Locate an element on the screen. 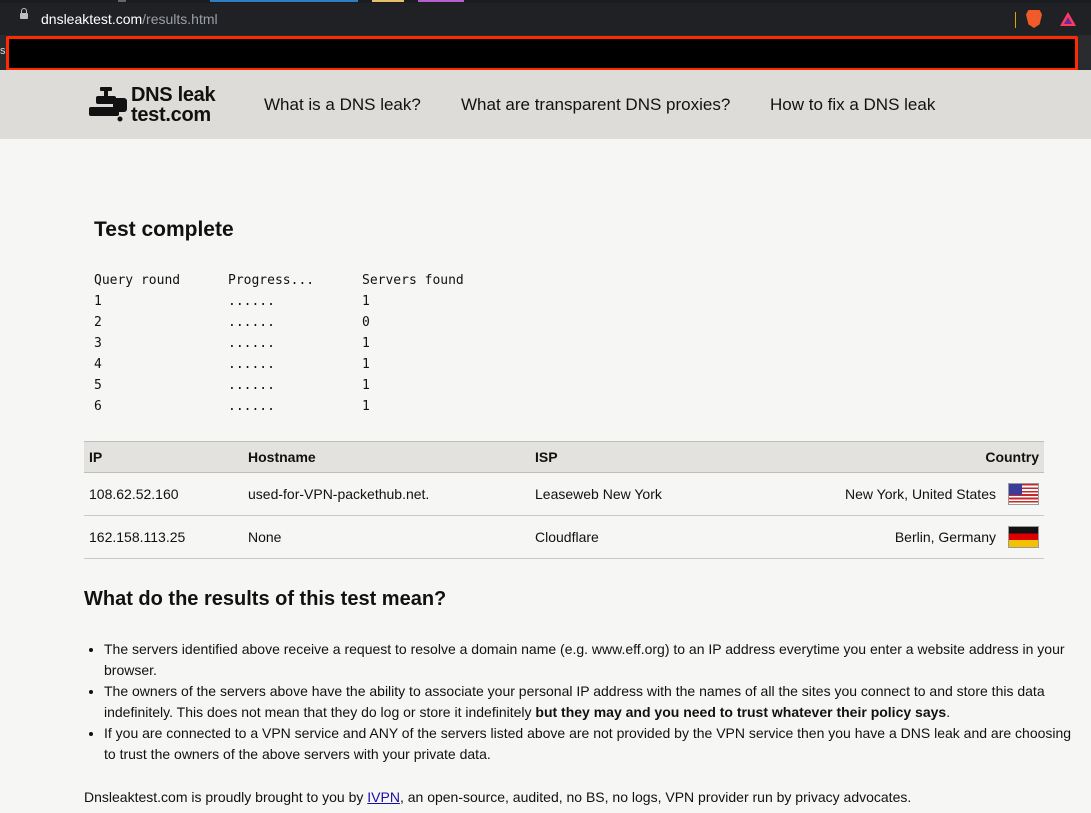 This screenshot has width=1091, height=813. col-header-servers-found: Servers found is located at coordinates (413, 280).